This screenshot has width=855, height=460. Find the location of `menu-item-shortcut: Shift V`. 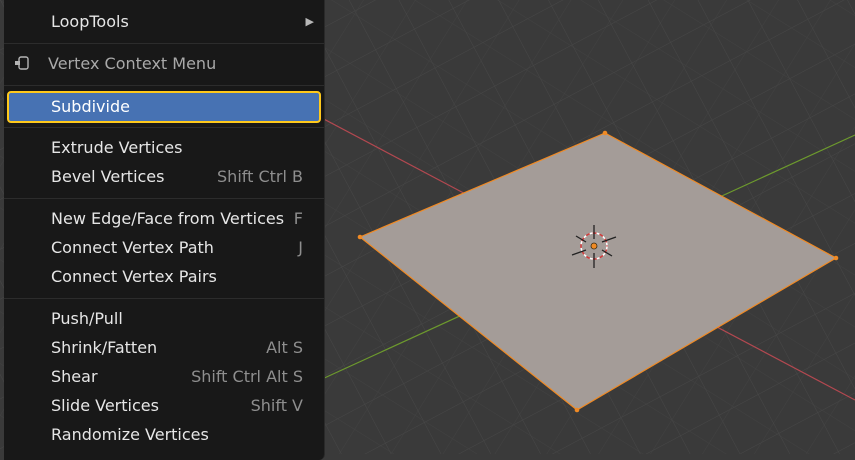

menu-item-shortcut: Shift V is located at coordinates (276, 405).